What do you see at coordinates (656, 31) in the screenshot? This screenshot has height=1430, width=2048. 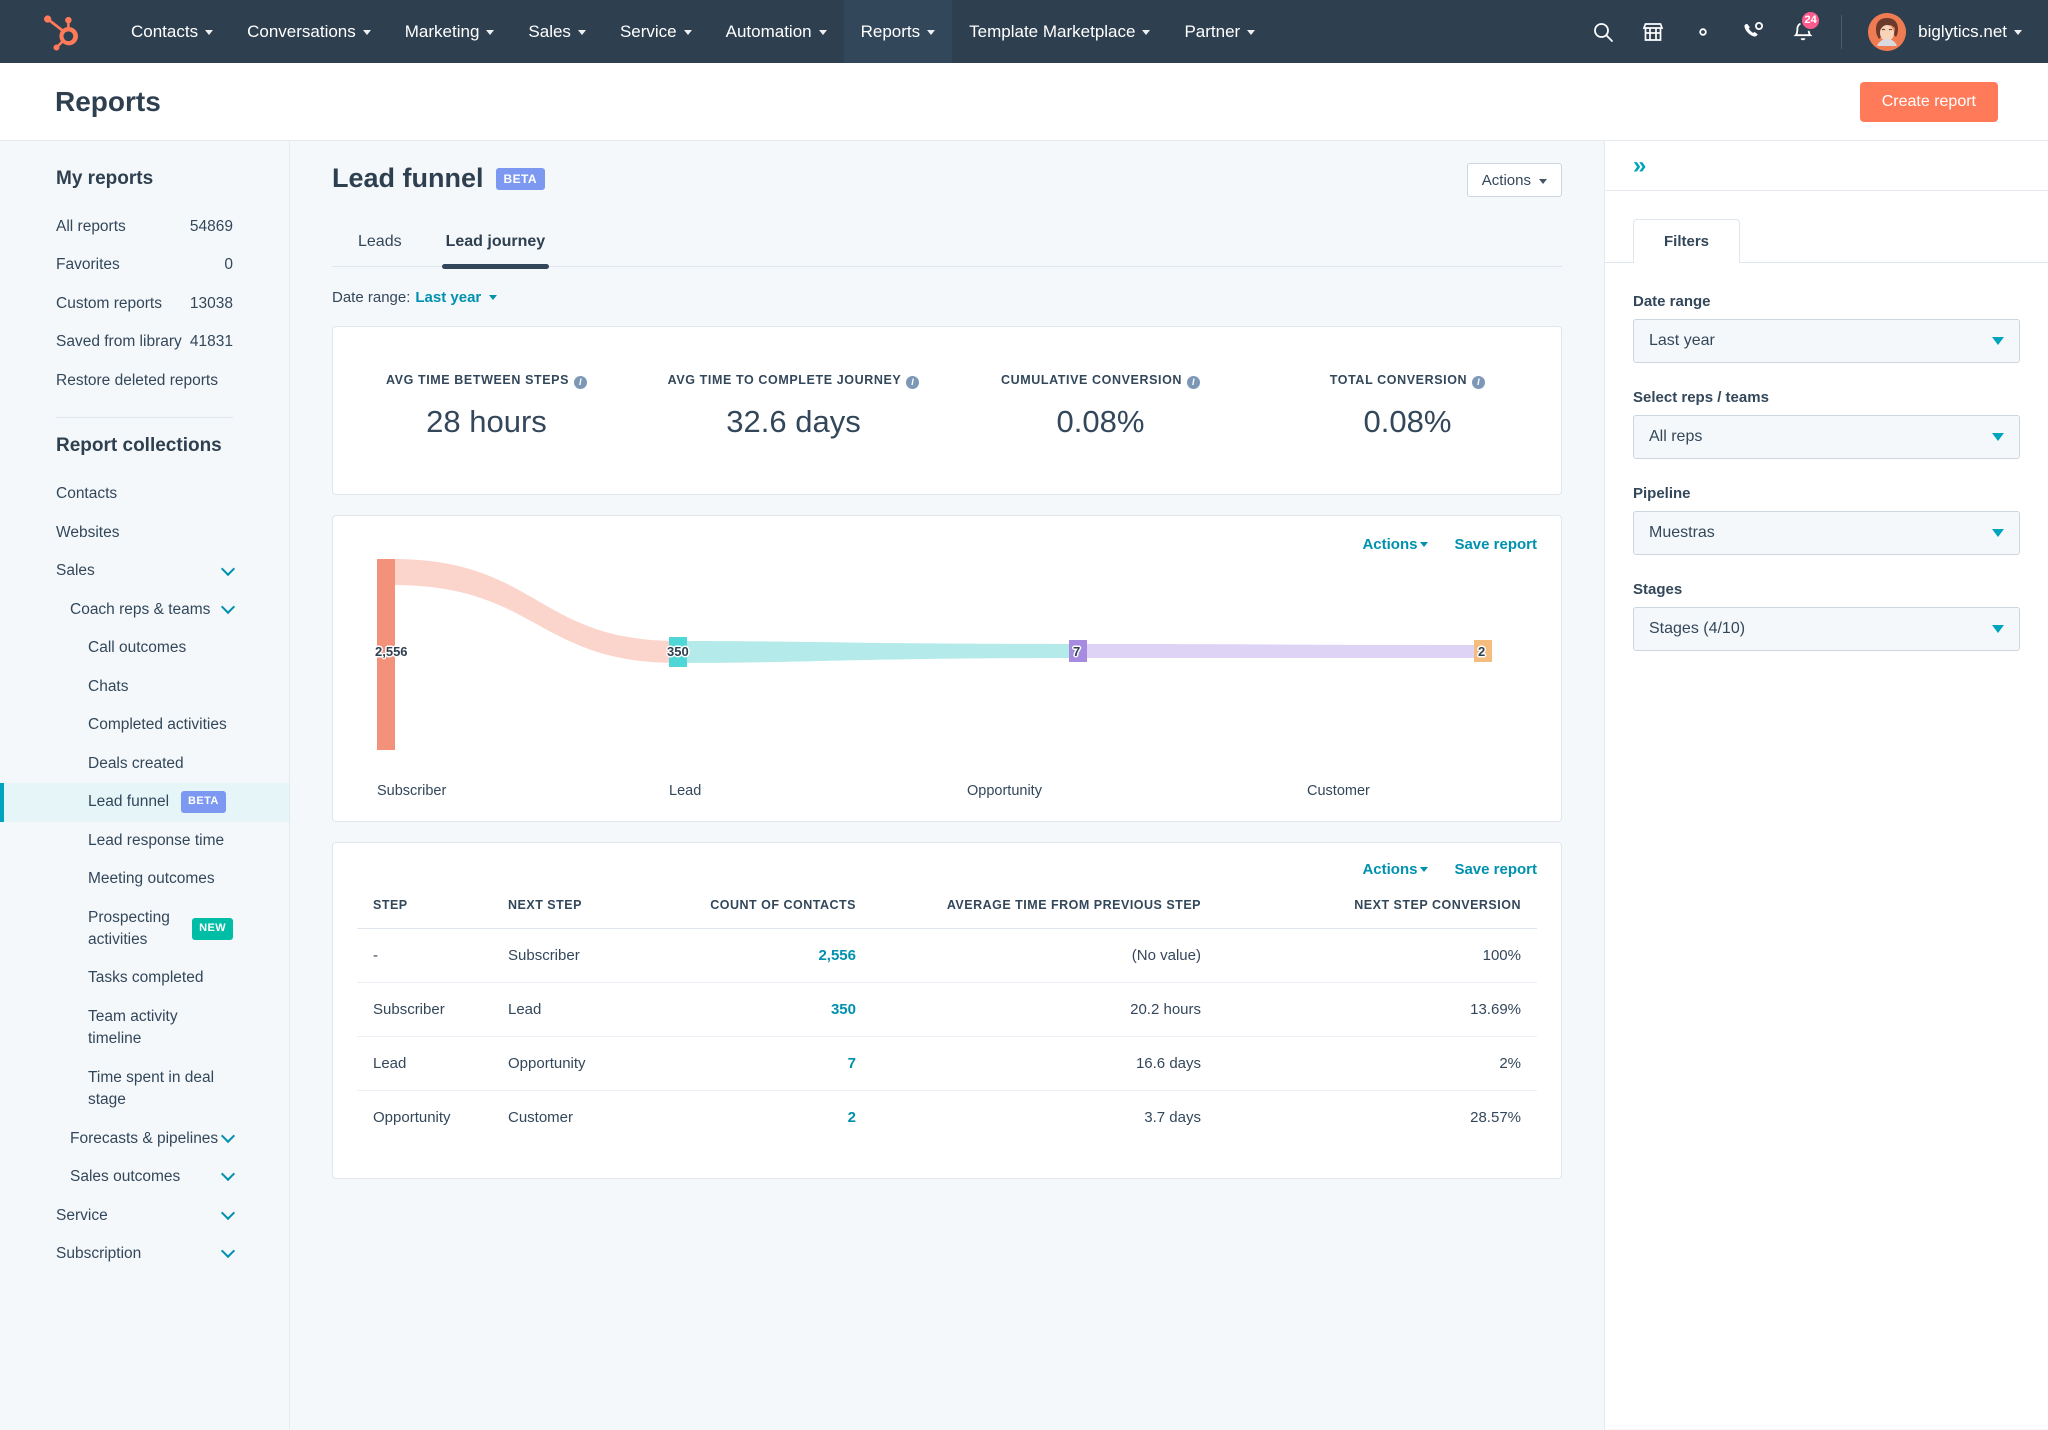 I see `nav-item-service: Service` at bounding box center [656, 31].